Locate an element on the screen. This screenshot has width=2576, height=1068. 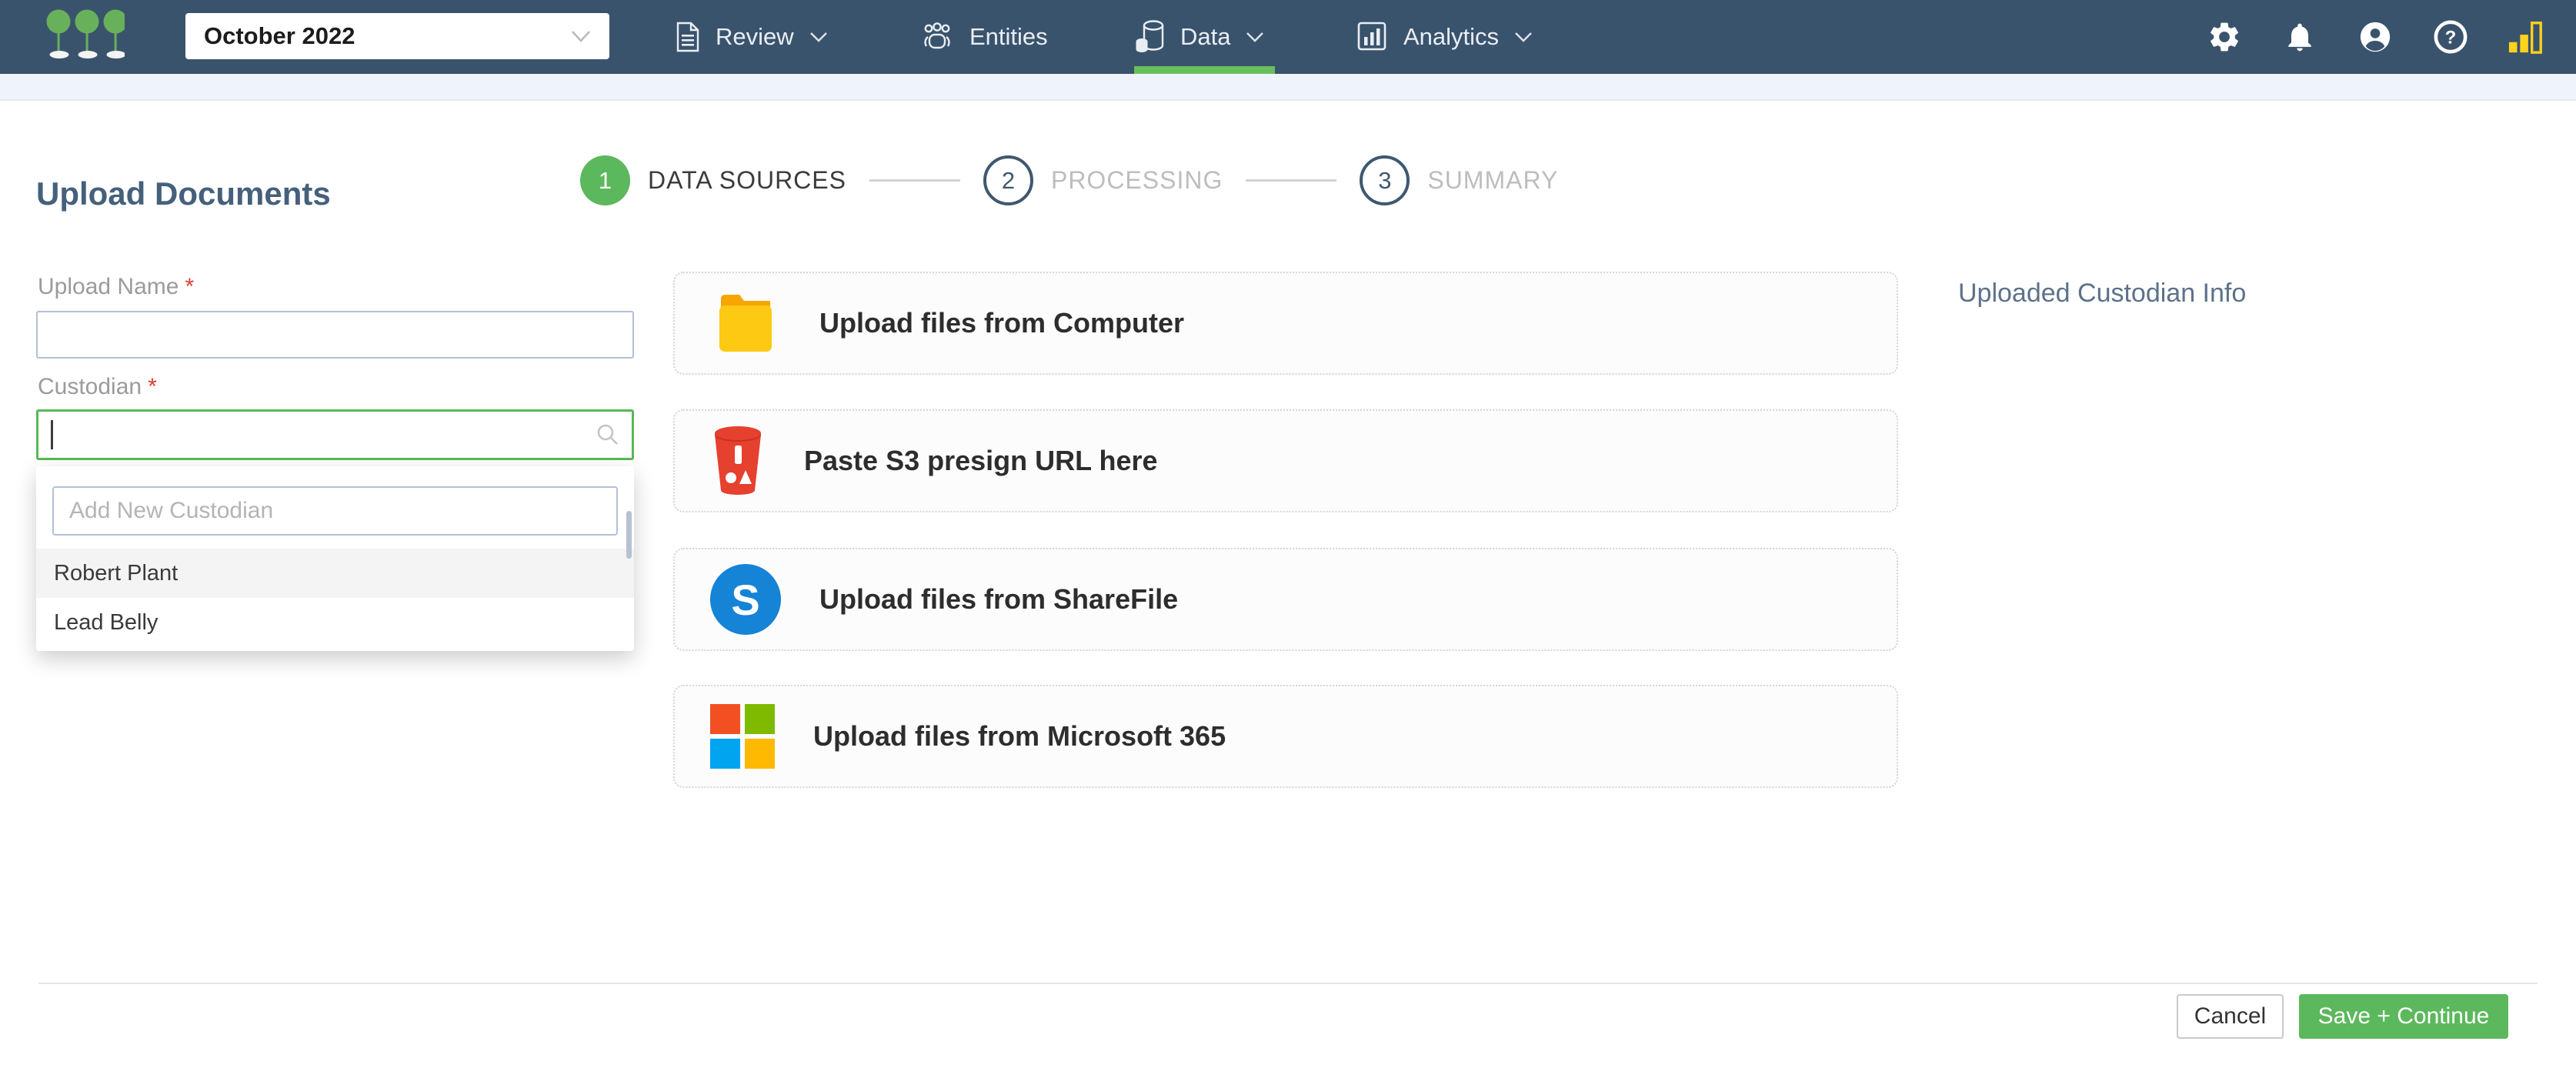
source-card-label: Upload files from Computer is located at coordinates (1002, 323).